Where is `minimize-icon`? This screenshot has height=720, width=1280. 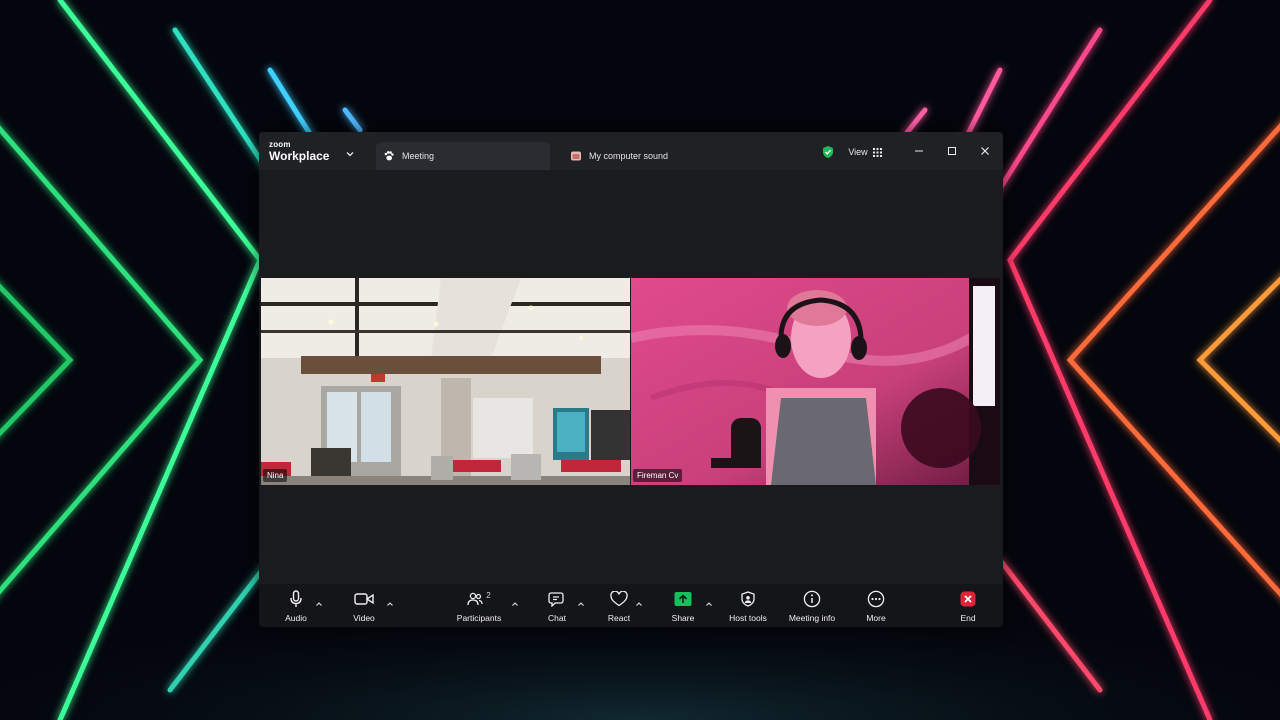 minimize-icon is located at coordinates (919, 151).